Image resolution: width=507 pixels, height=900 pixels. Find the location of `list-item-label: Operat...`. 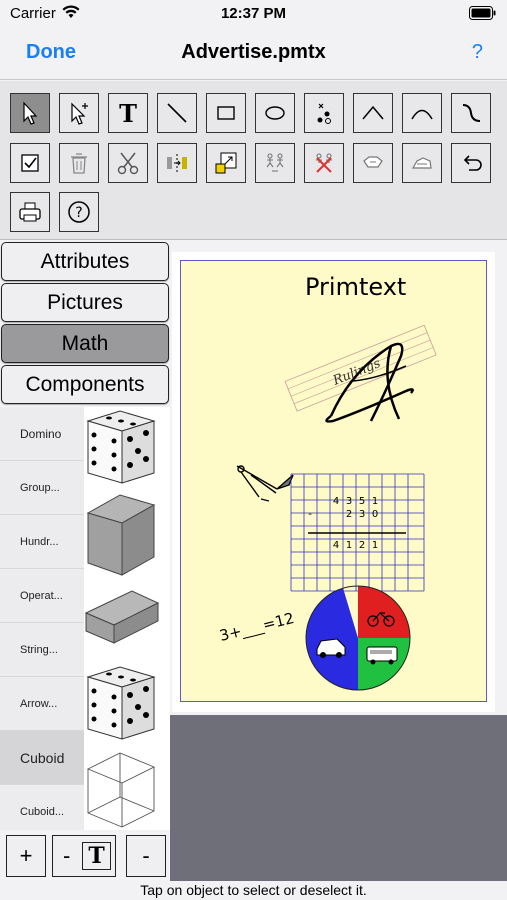

list-item-label: Operat... is located at coordinates (42, 596).